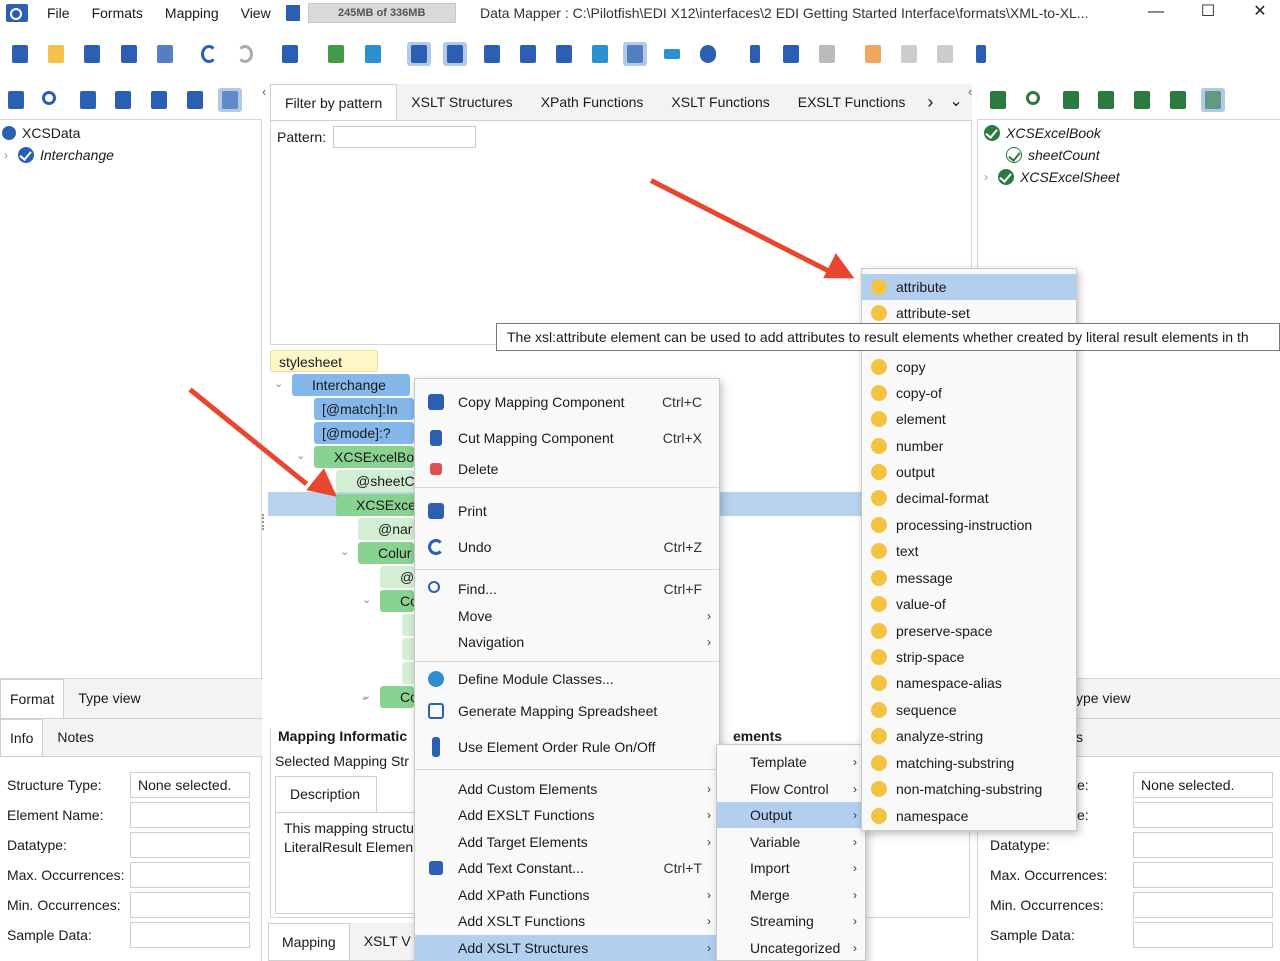 This screenshot has width=1280, height=961. Describe the element at coordinates (386, 553) in the screenshot. I see `mapping-node-column: Colur` at that location.